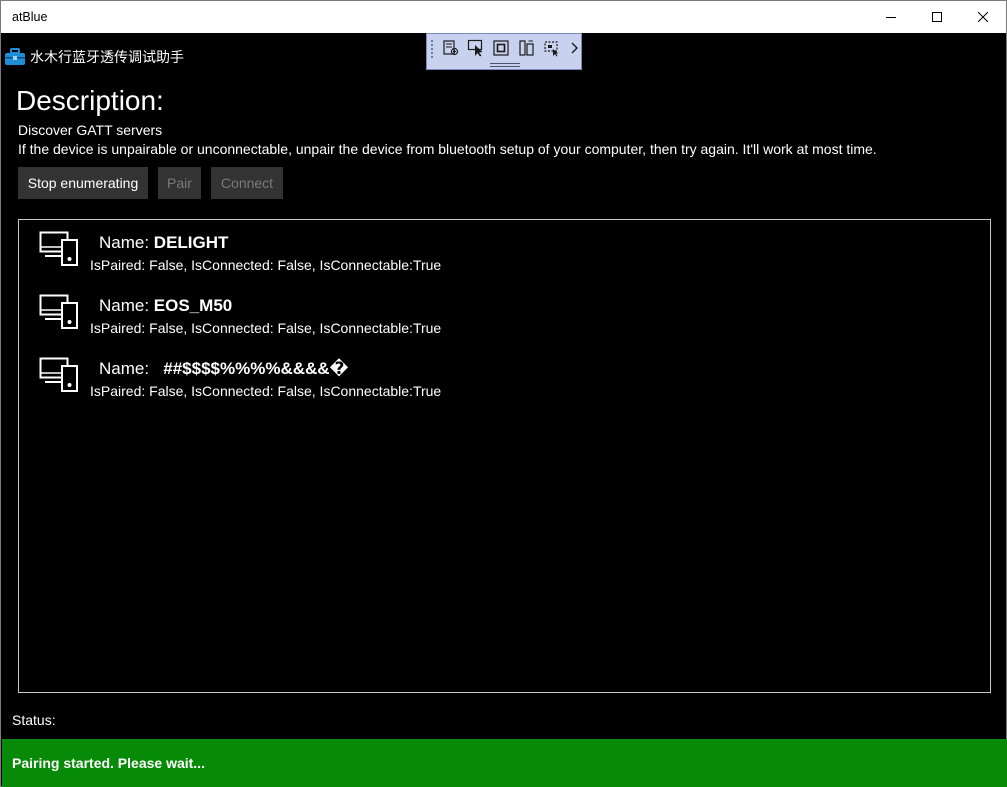 The image size is (1007, 787). I want to click on display-layout-adorners-icon, so click(501, 48).